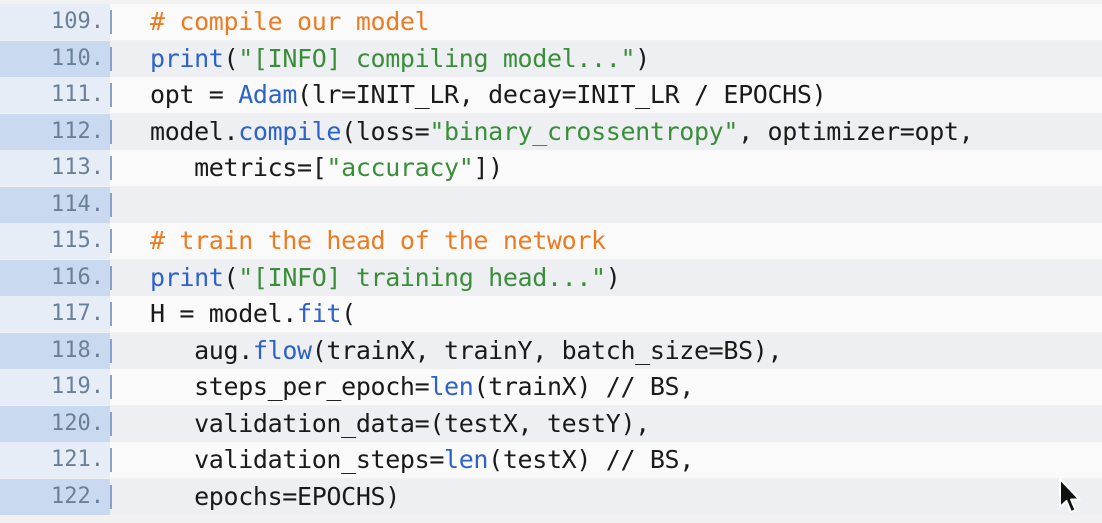  I want to click on code-token-comment: # compile our model, so click(290, 21).